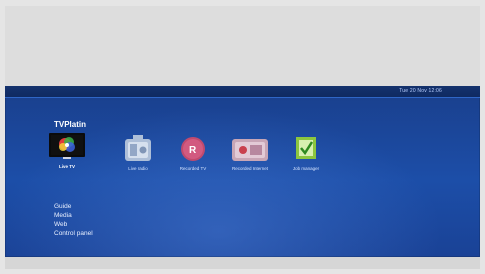 The width and height of the screenshot is (485, 274). Describe the element at coordinates (250, 168) in the screenshot. I see `tile-label: Recorded Internet` at that location.